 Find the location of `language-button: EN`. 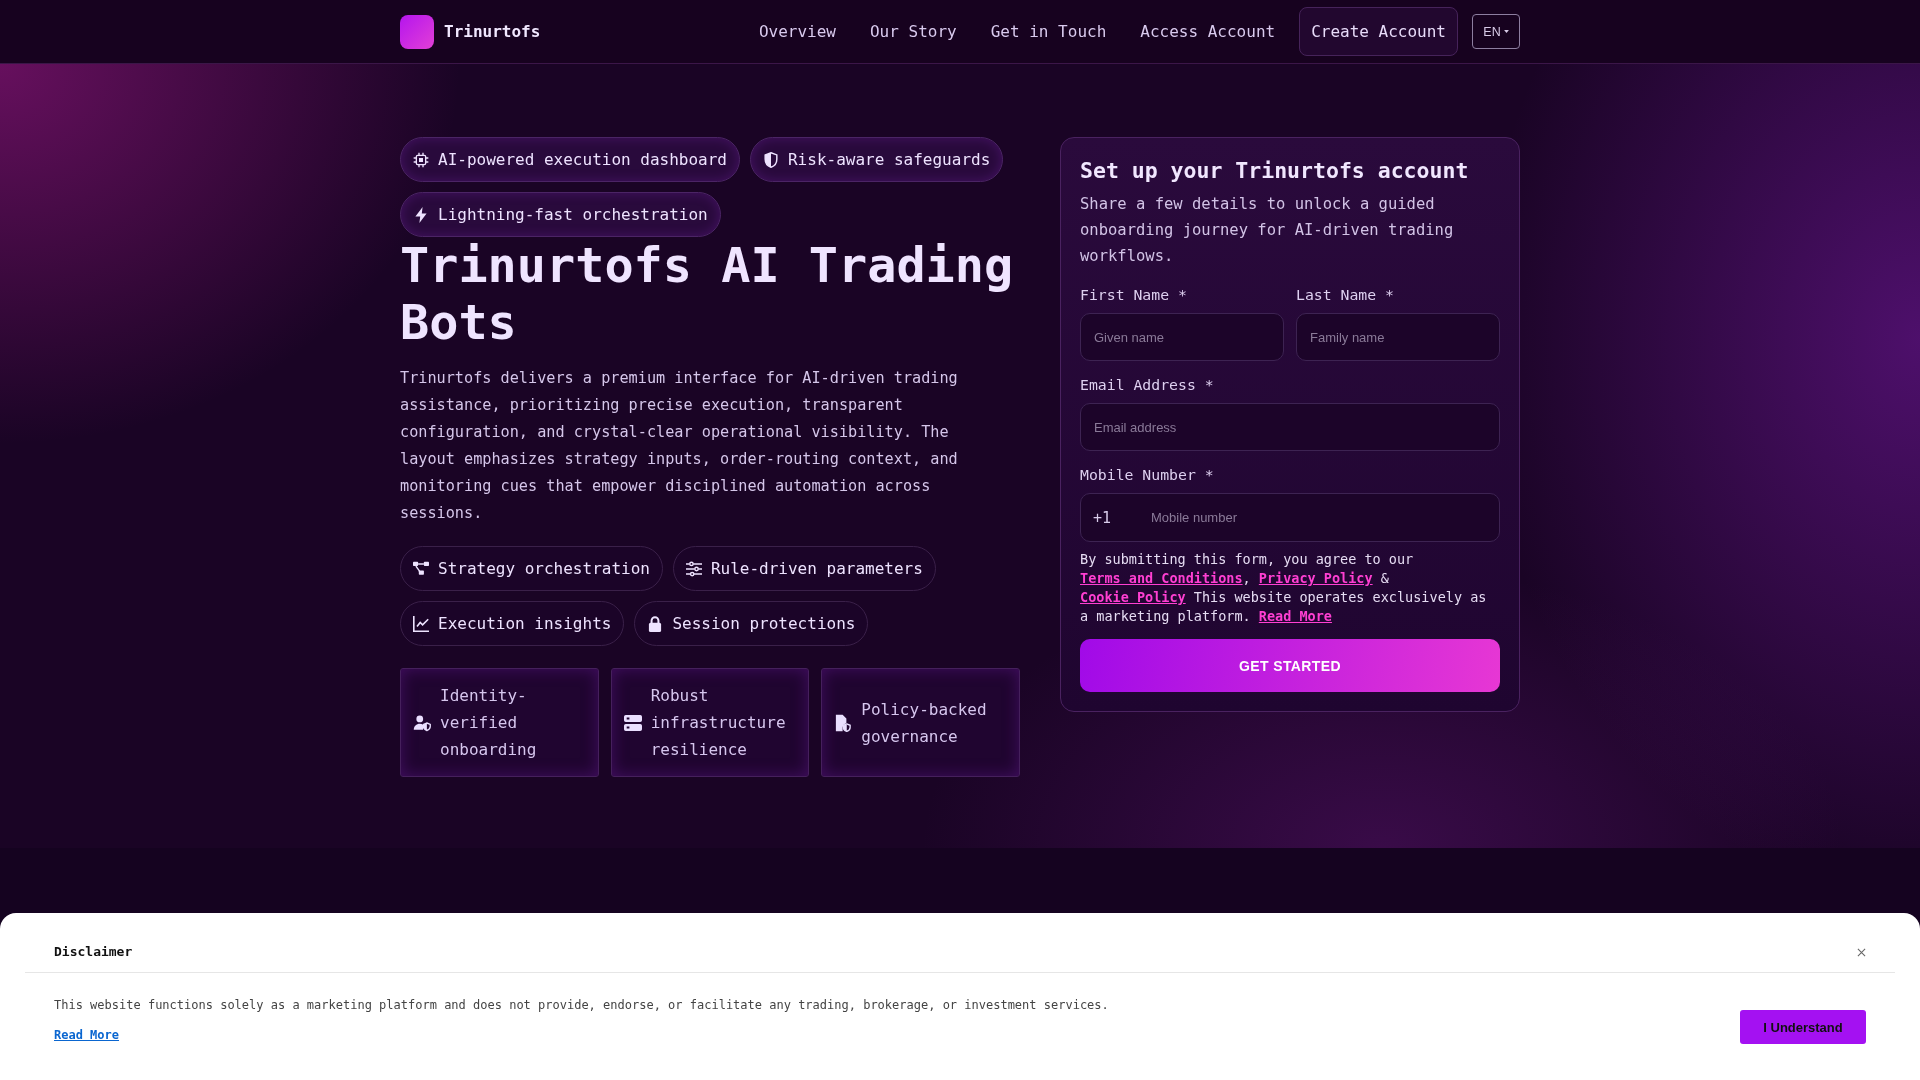

language-button: EN is located at coordinates (1496, 31).